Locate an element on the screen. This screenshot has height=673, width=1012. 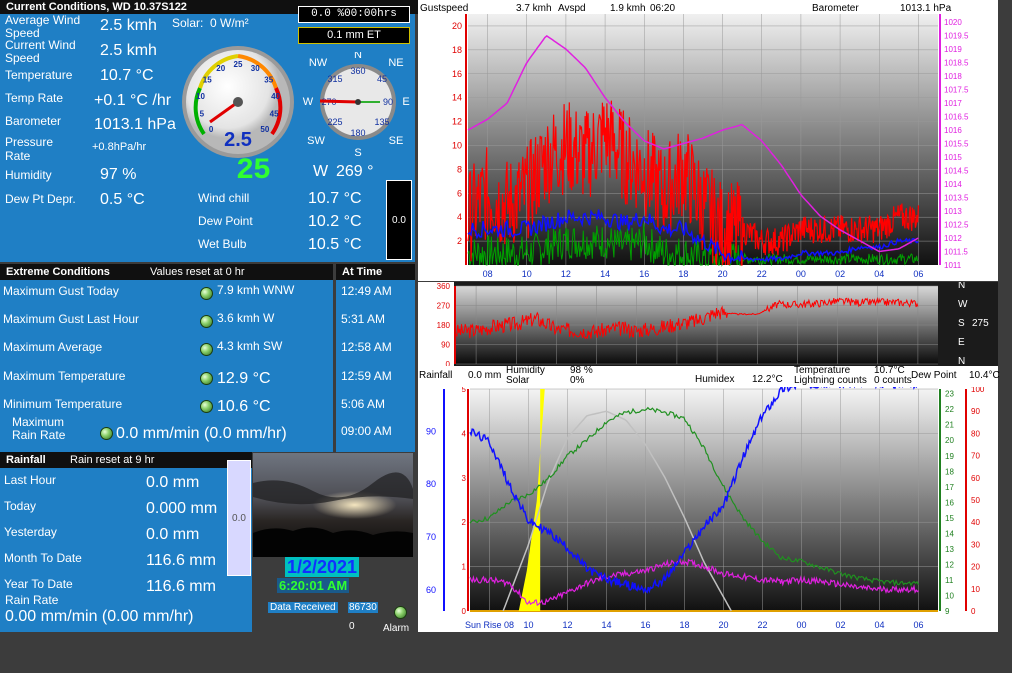
gauge-tick-label: 50 is located at coordinates (264, 129).